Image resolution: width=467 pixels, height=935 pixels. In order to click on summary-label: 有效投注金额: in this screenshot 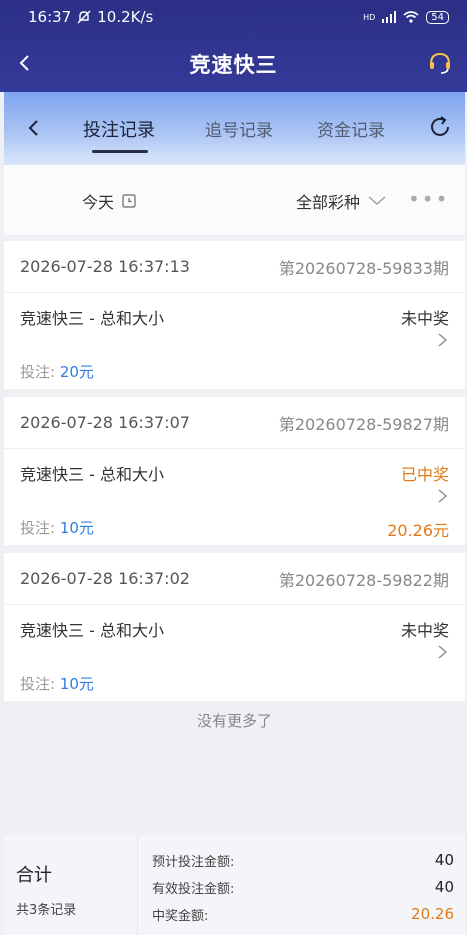, I will do `click(193, 889)`.